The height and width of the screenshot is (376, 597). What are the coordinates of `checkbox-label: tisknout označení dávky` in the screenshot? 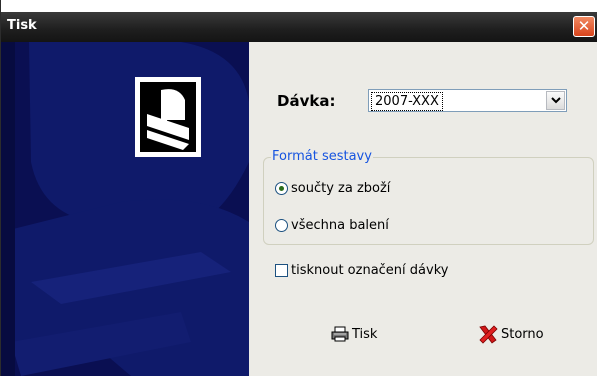 It's located at (370, 270).